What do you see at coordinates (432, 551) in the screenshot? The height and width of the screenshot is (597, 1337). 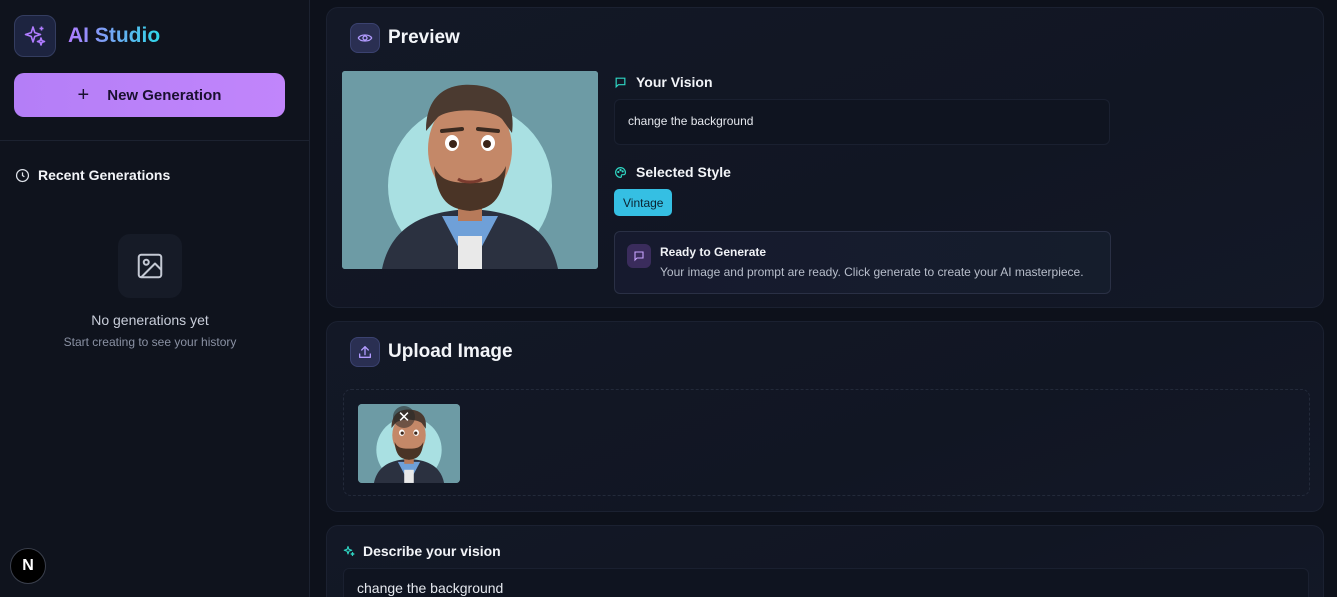 I see `describe-title: Describe your vision` at bounding box center [432, 551].